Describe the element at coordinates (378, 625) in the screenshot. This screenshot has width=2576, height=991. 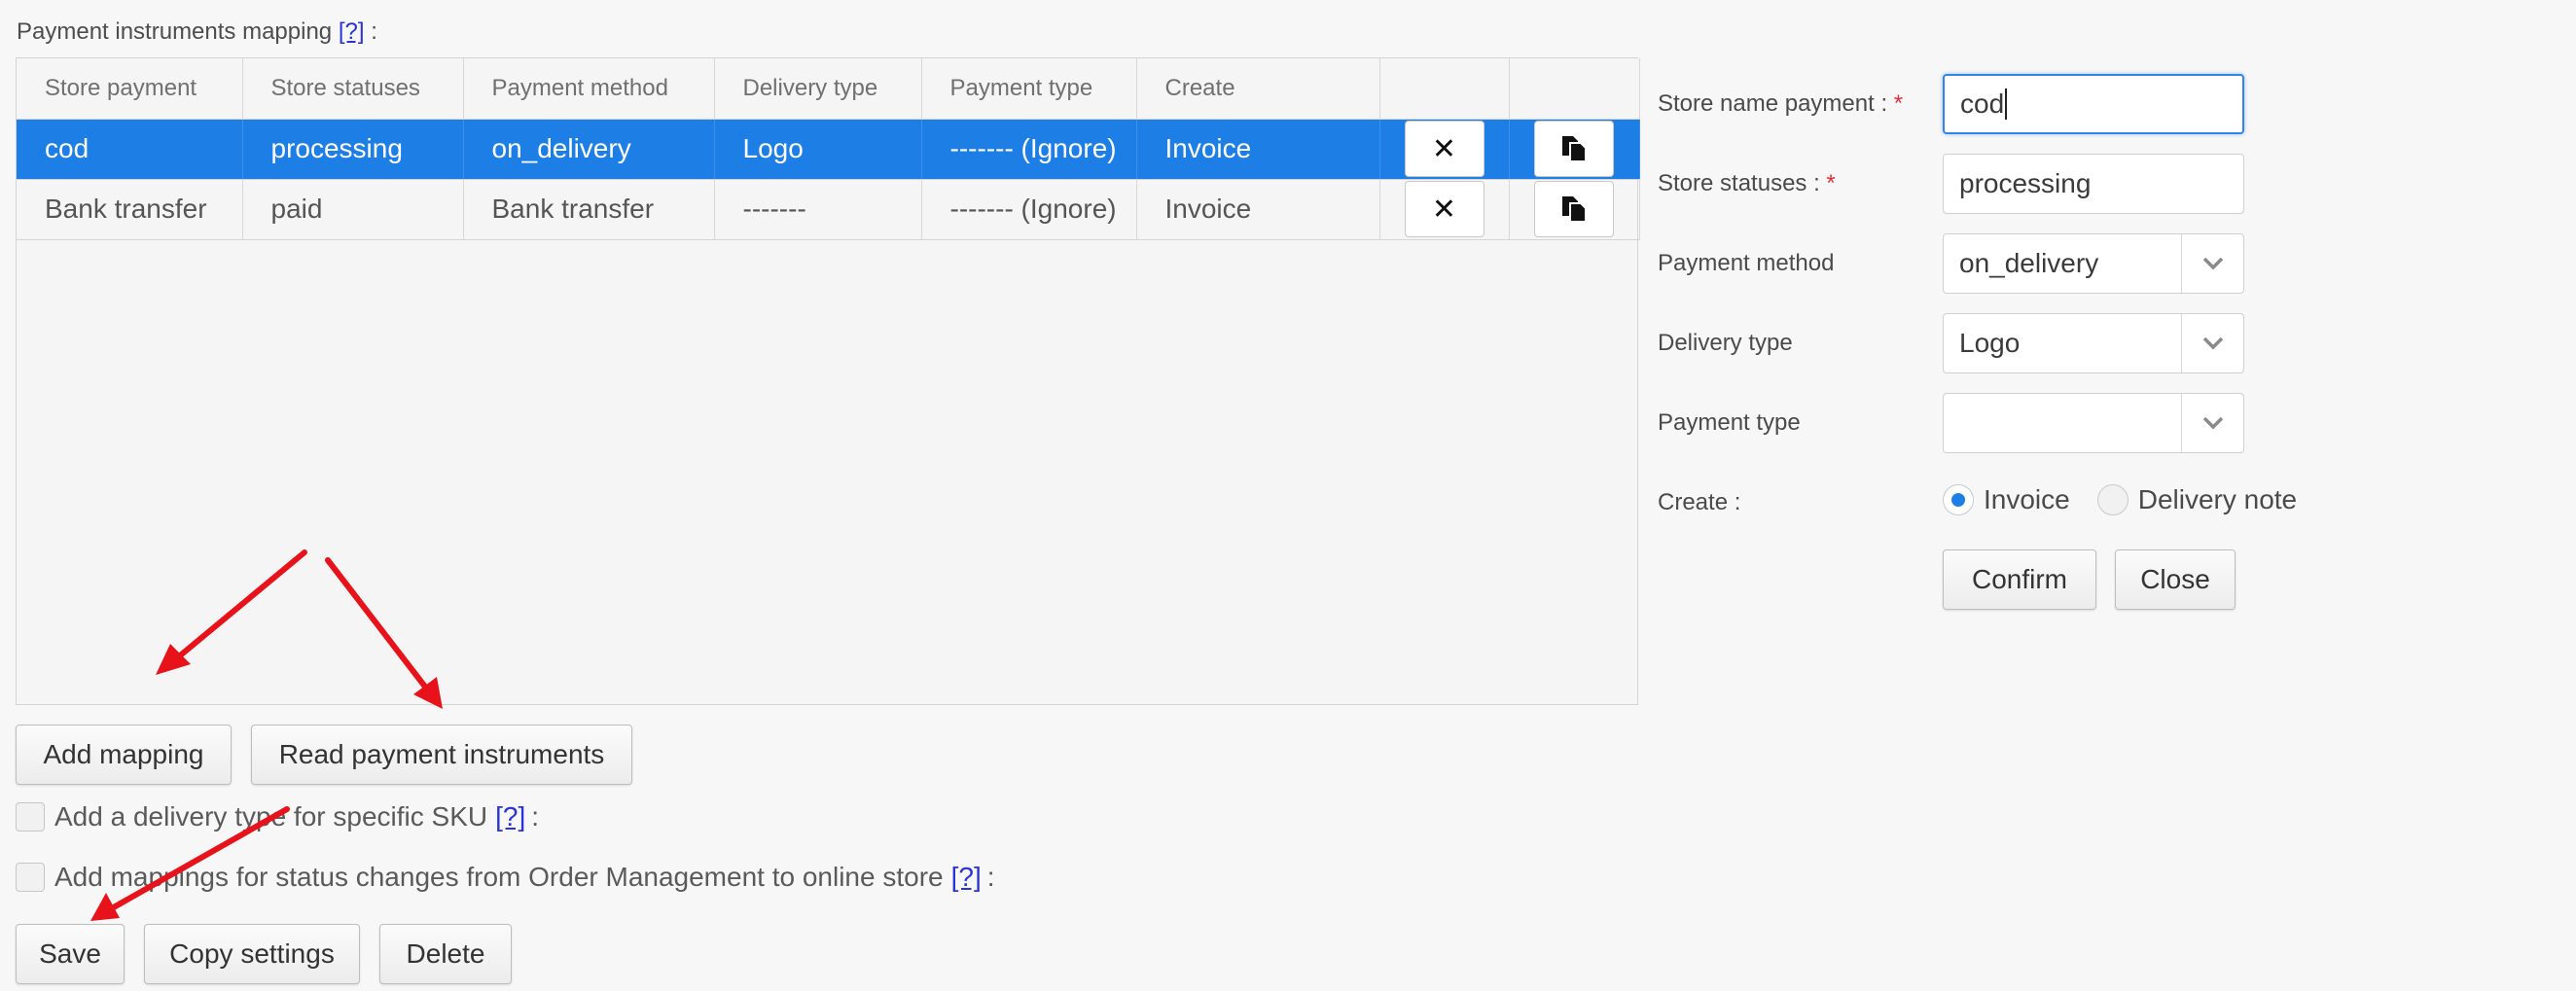
I see `annotation-arrow-read-instruments` at that location.